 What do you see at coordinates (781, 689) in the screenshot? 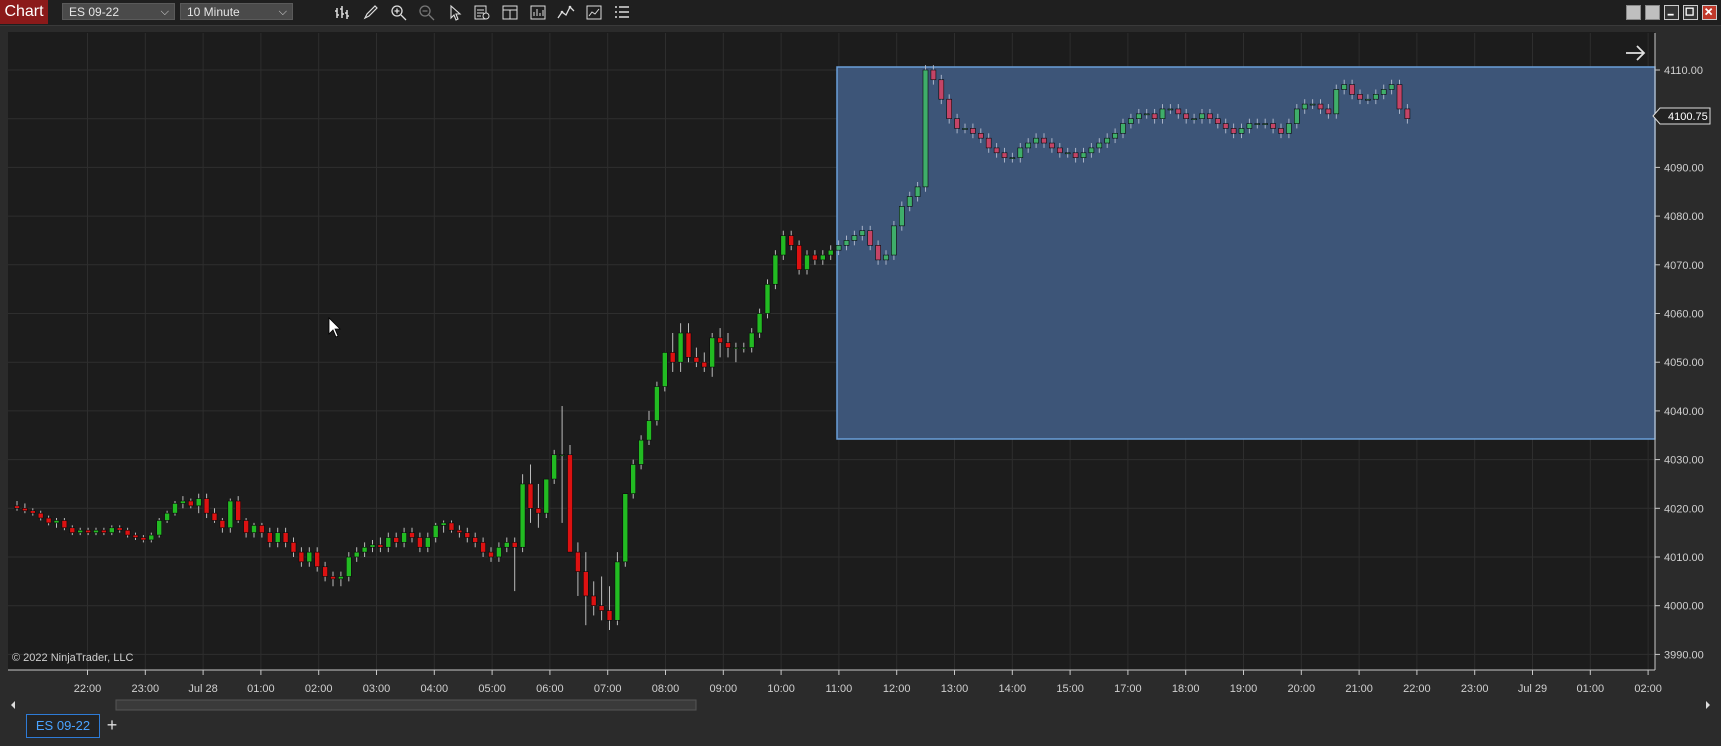
I see `time-tick-label: 10:00` at bounding box center [781, 689].